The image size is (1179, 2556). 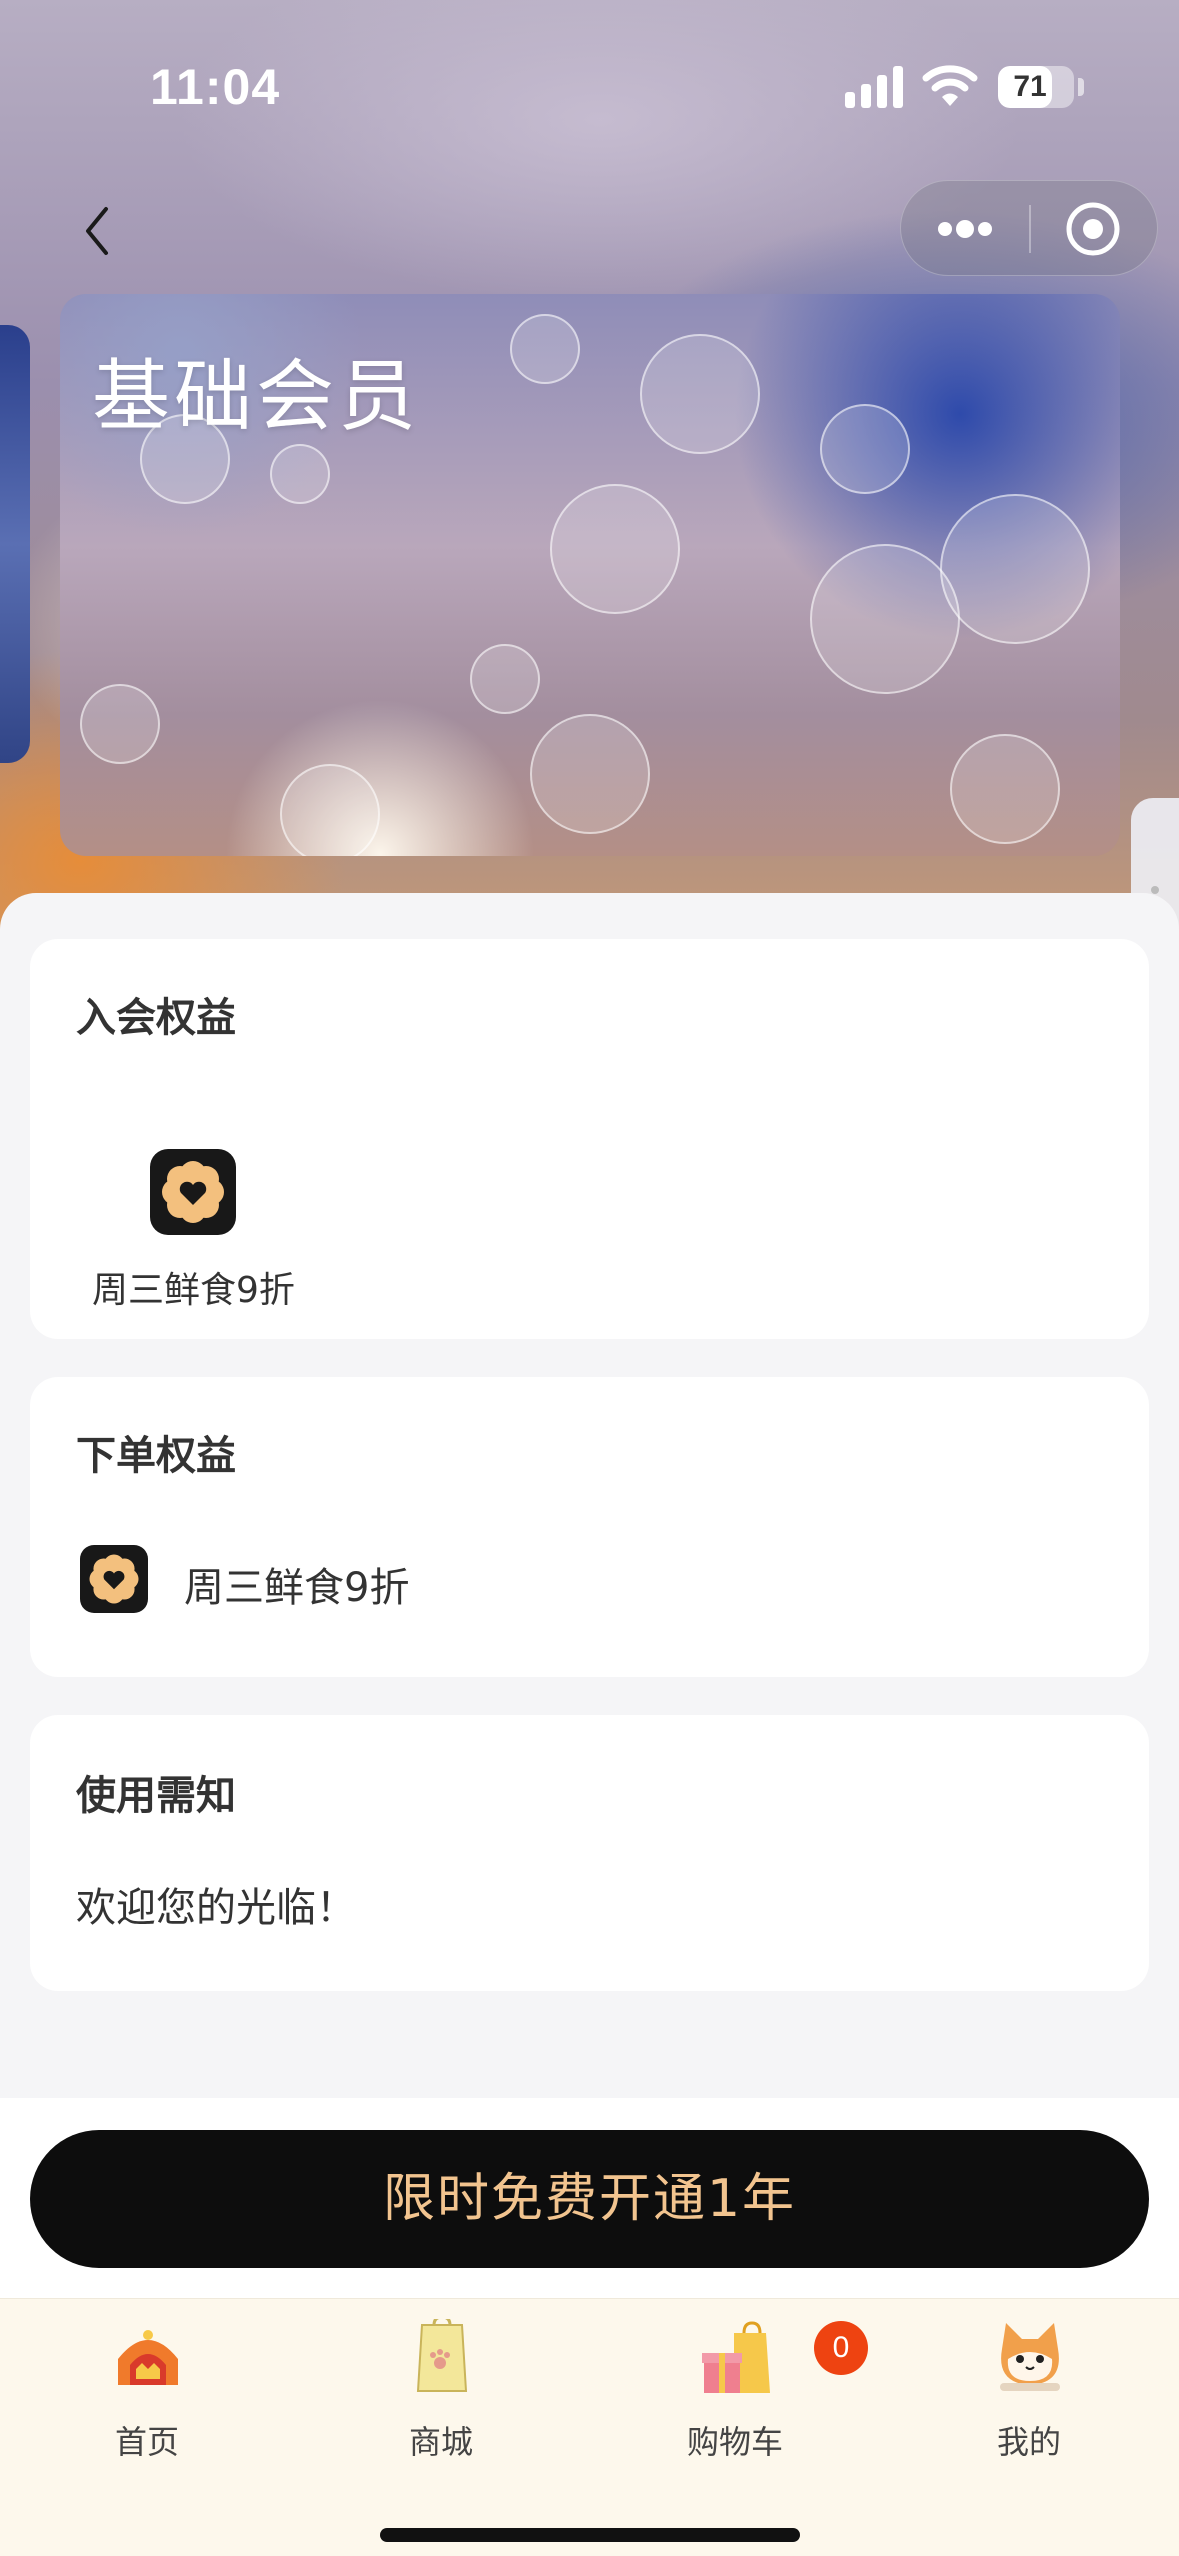 What do you see at coordinates (147, 2389) in the screenshot?
I see `tab-home: 首页` at bounding box center [147, 2389].